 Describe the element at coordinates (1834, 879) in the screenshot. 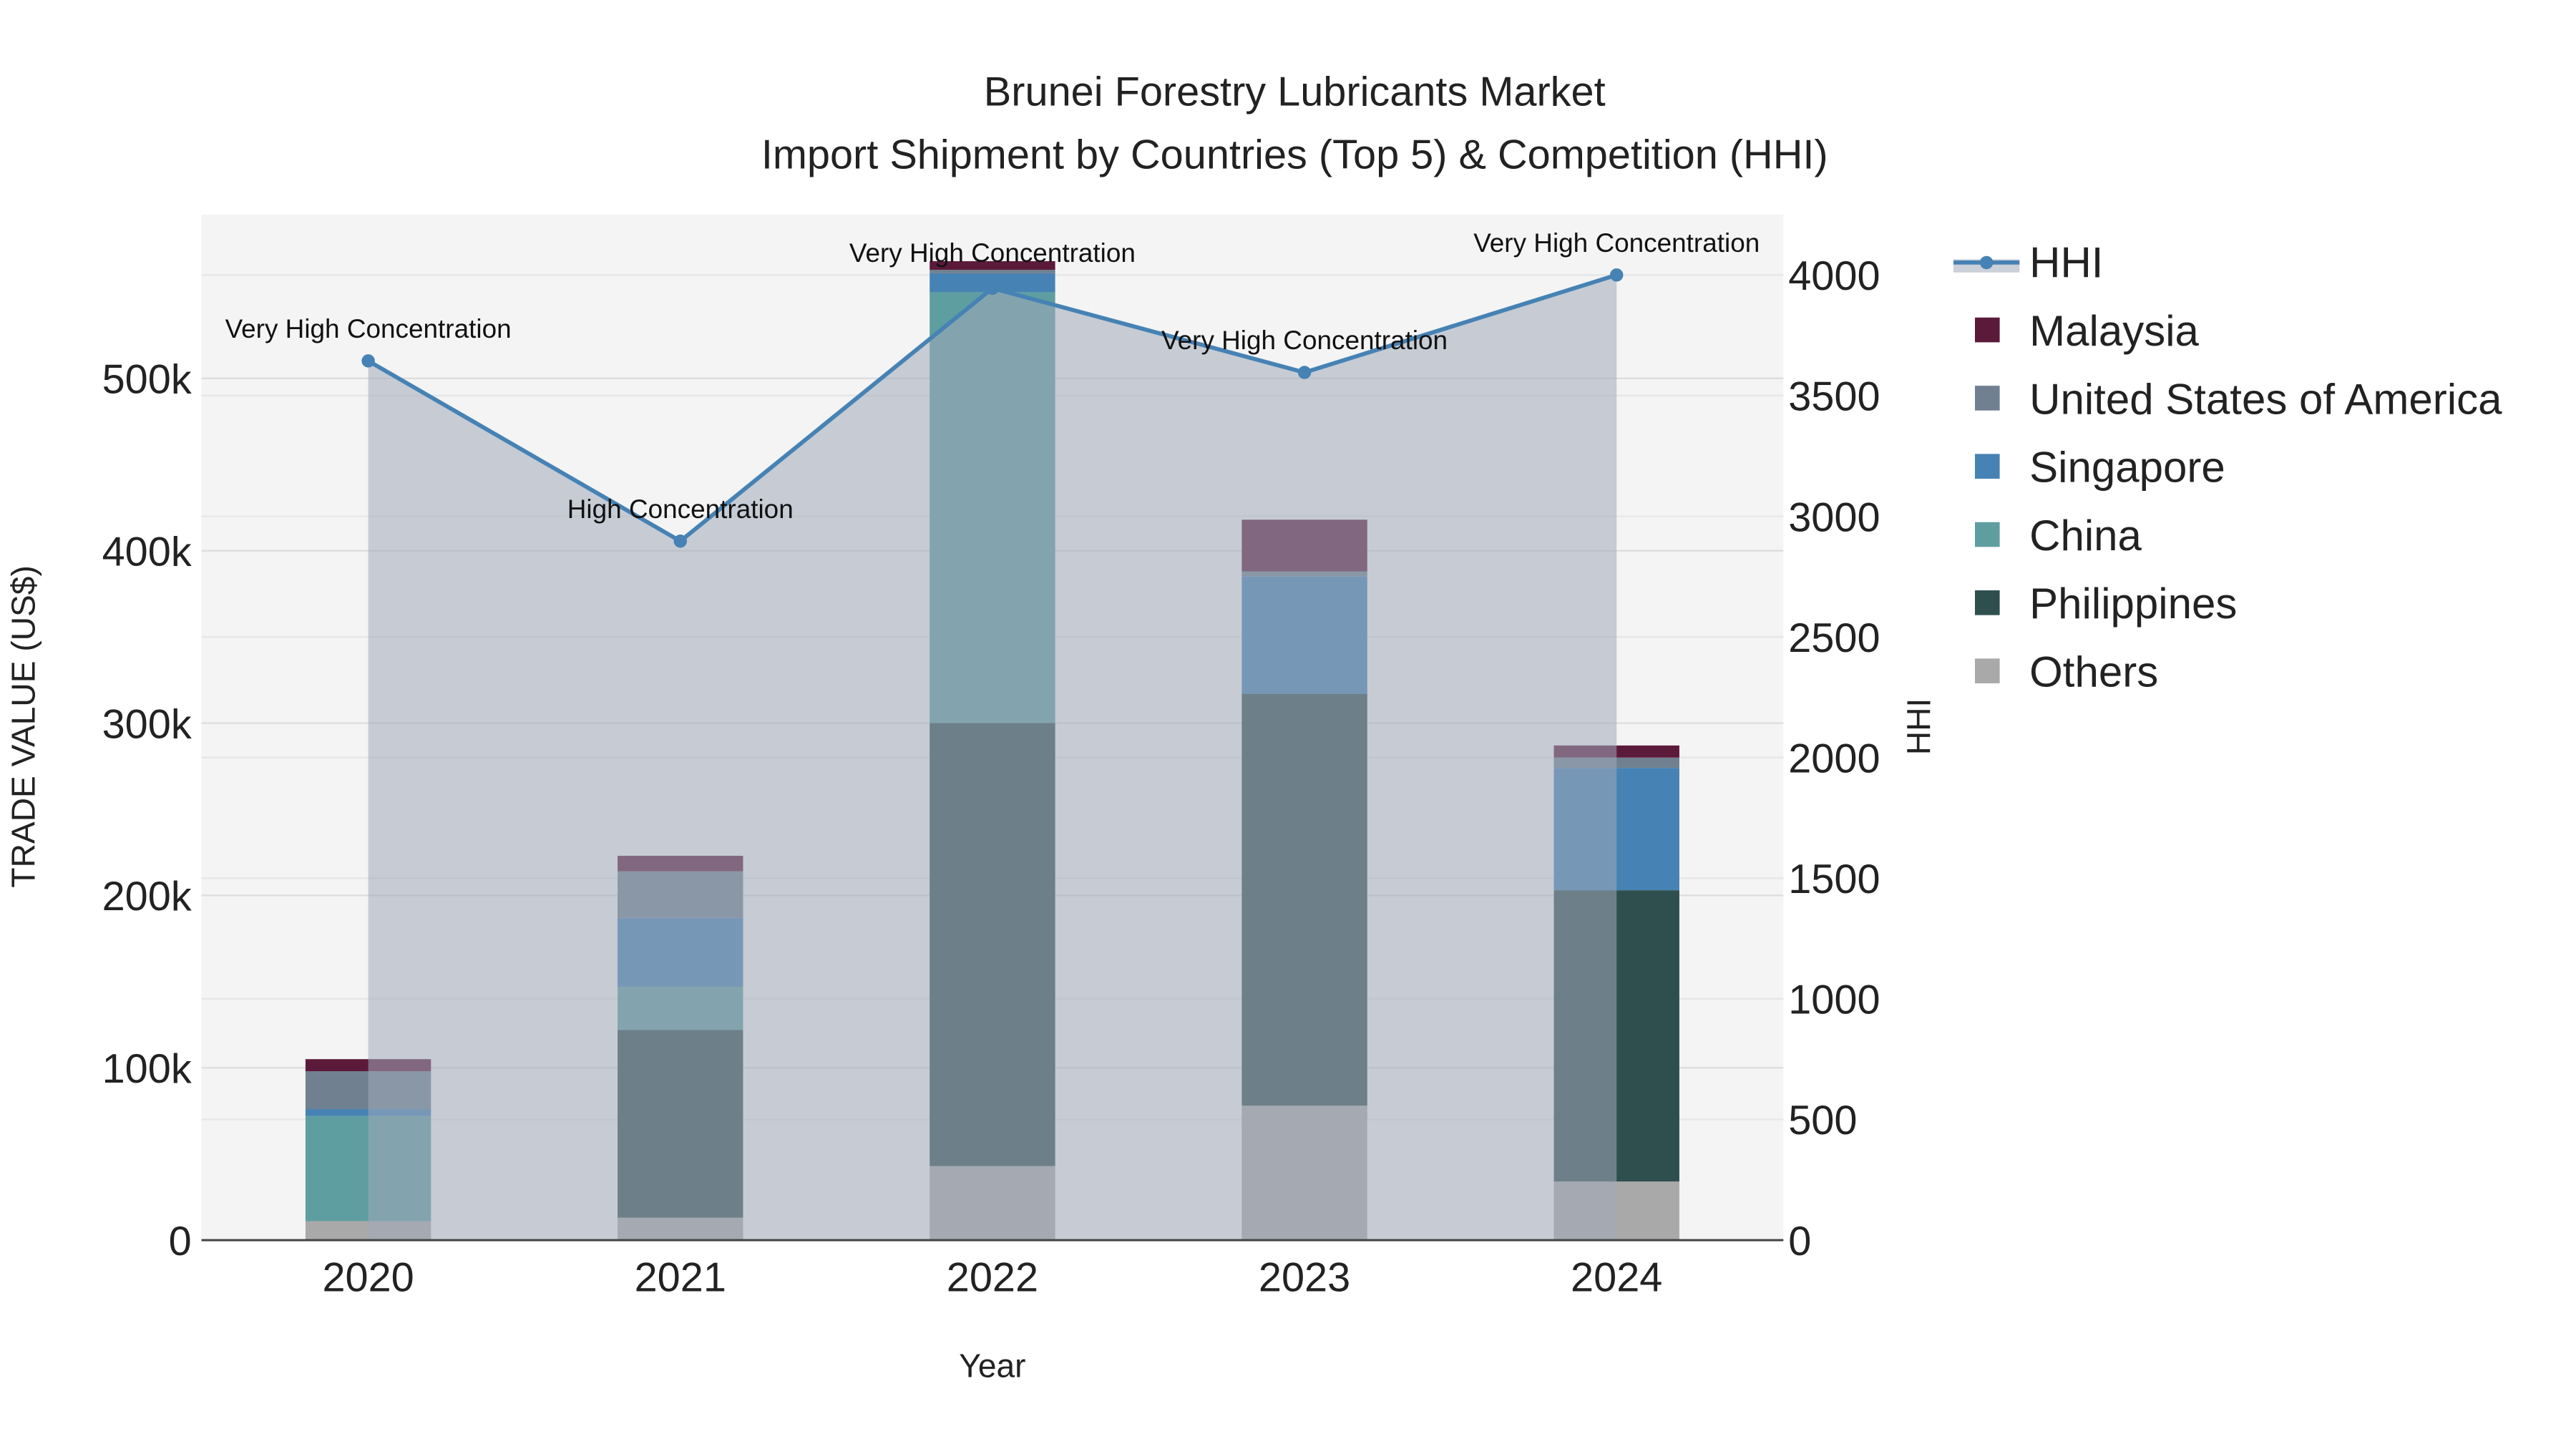

I see `y2-tick-label: 1500` at that location.